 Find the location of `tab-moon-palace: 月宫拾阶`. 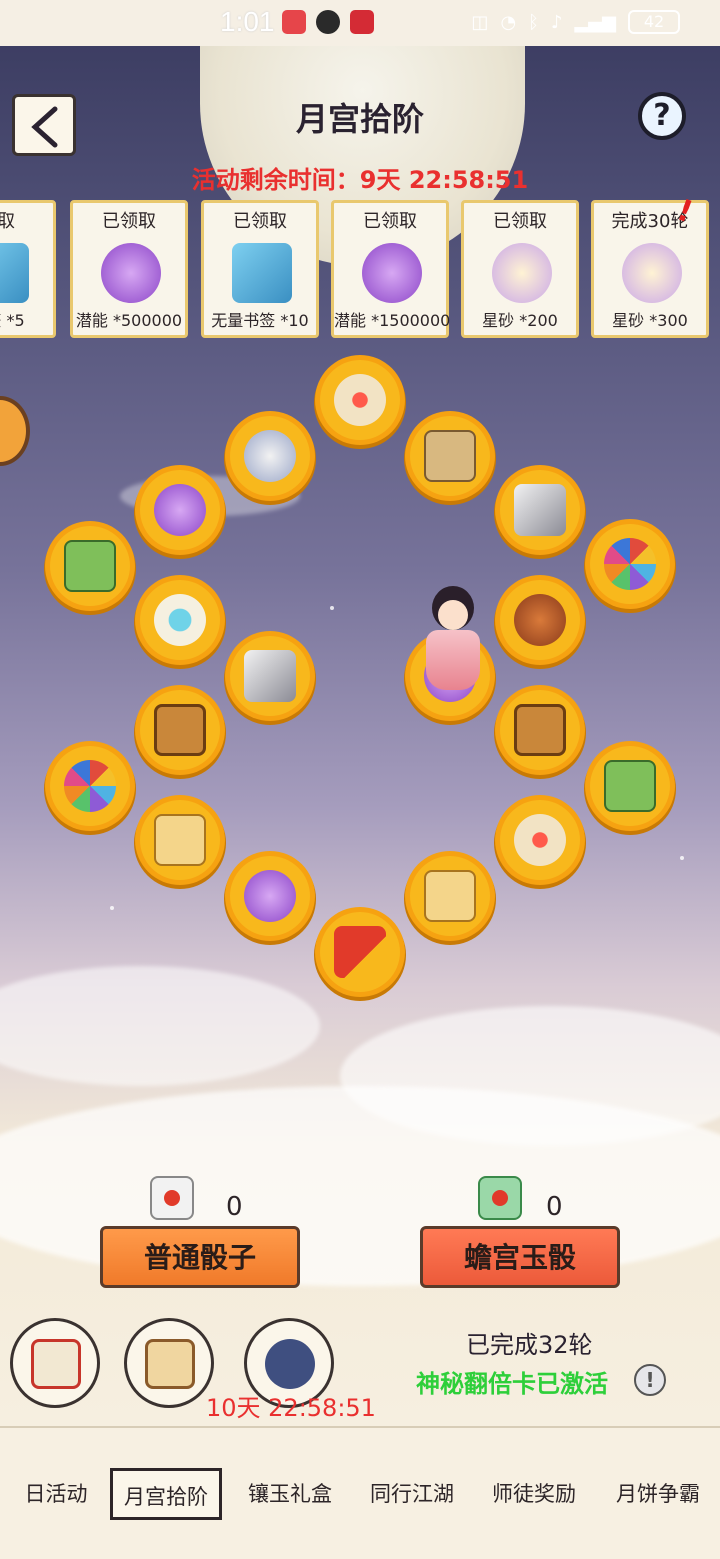

tab-moon-palace: 月宫拾阶 is located at coordinates (166, 1494).